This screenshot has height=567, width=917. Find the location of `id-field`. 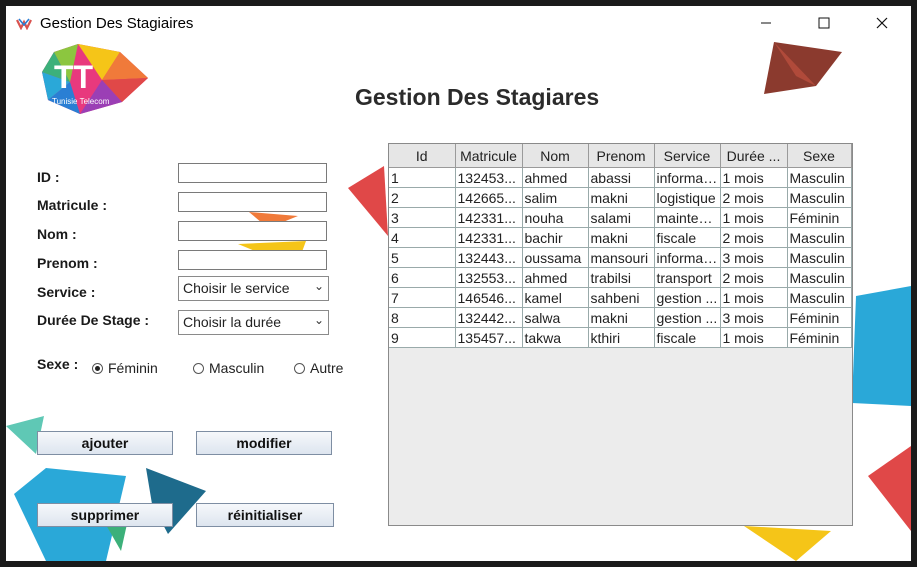

id-field is located at coordinates (252, 173).